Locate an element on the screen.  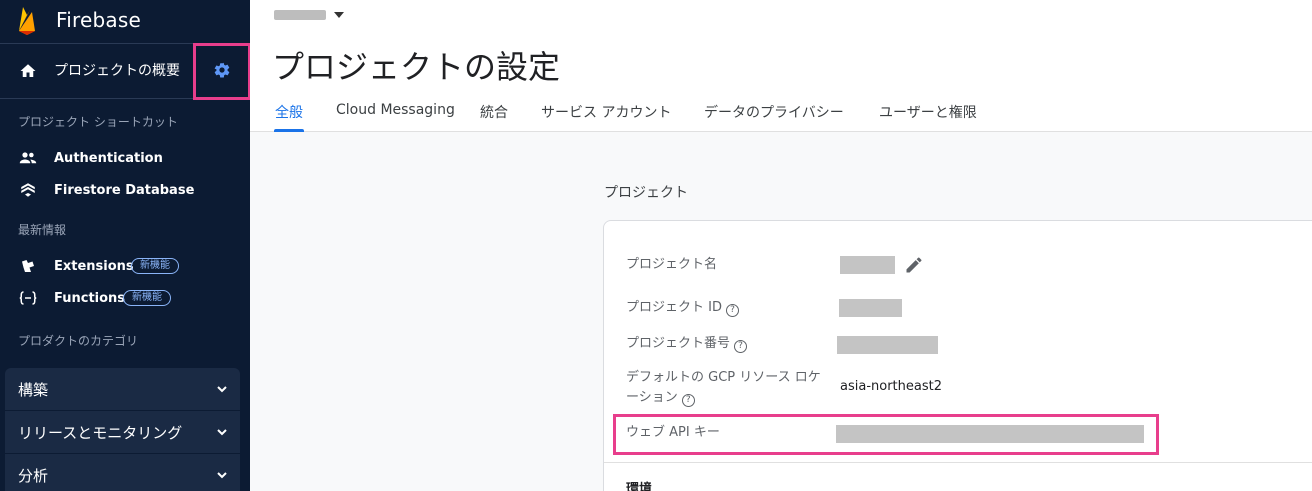
project-number-label-text: プロジェクト番号 is located at coordinates (678, 343).